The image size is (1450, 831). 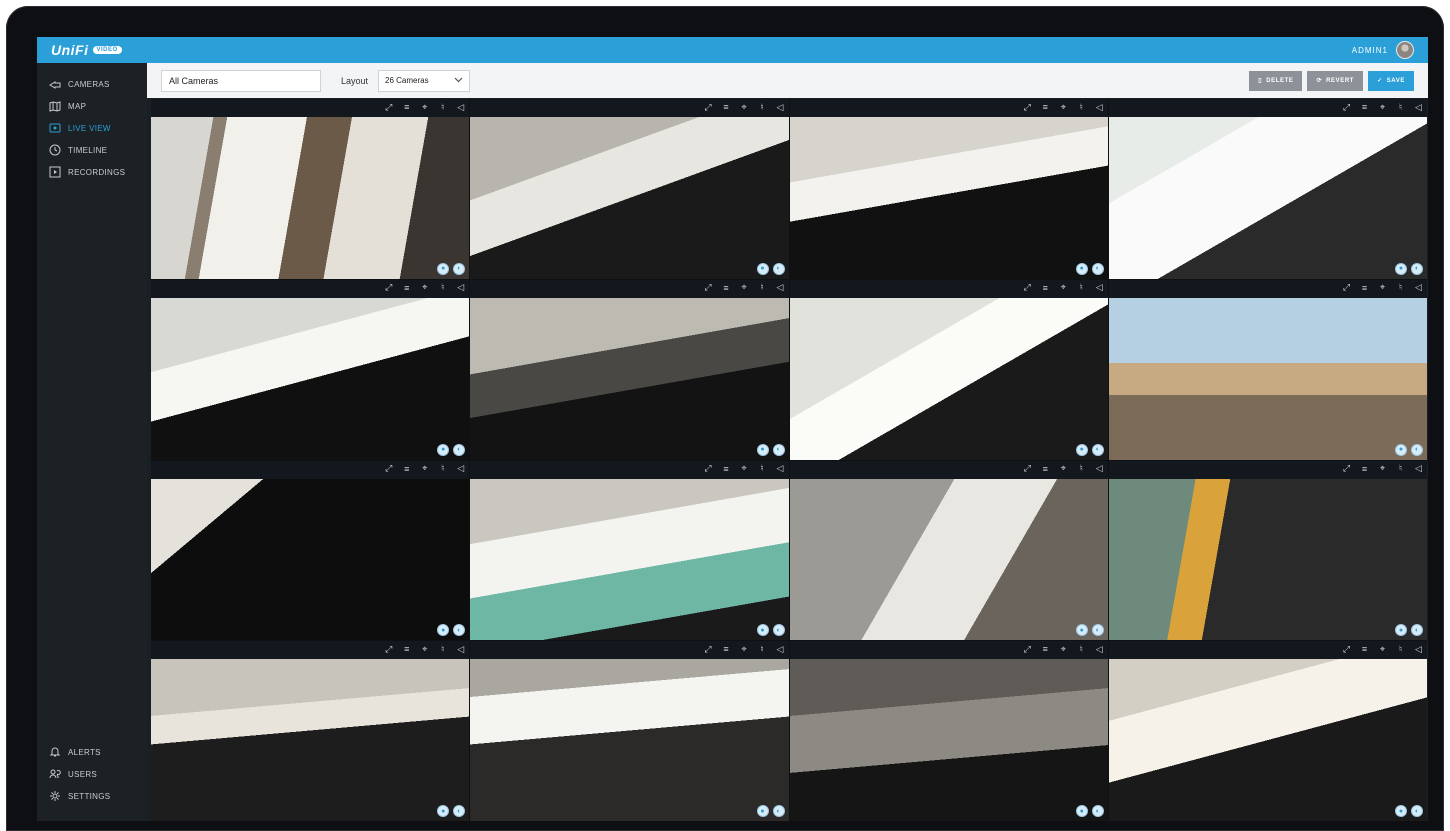 What do you see at coordinates (1405, 50) in the screenshot?
I see `avatar` at bounding box center [1405, 50].